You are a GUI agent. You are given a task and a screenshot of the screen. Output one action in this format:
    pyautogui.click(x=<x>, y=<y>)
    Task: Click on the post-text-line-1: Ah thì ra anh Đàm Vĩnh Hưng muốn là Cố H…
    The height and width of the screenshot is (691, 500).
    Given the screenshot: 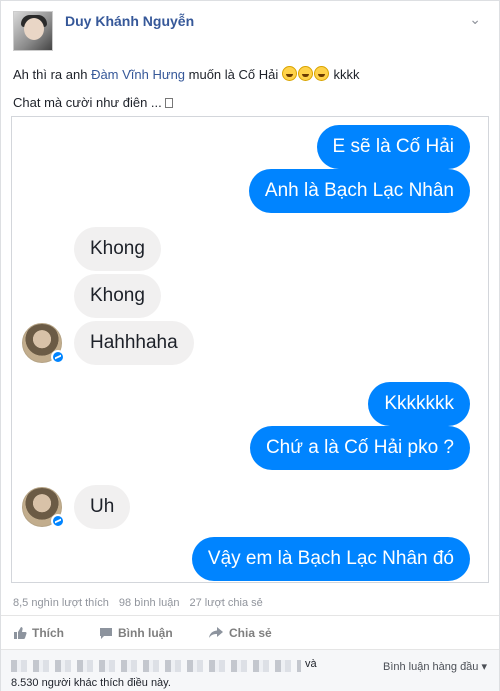 What is the action you would take?
    pyautogui.click(x=186, y=75)
    